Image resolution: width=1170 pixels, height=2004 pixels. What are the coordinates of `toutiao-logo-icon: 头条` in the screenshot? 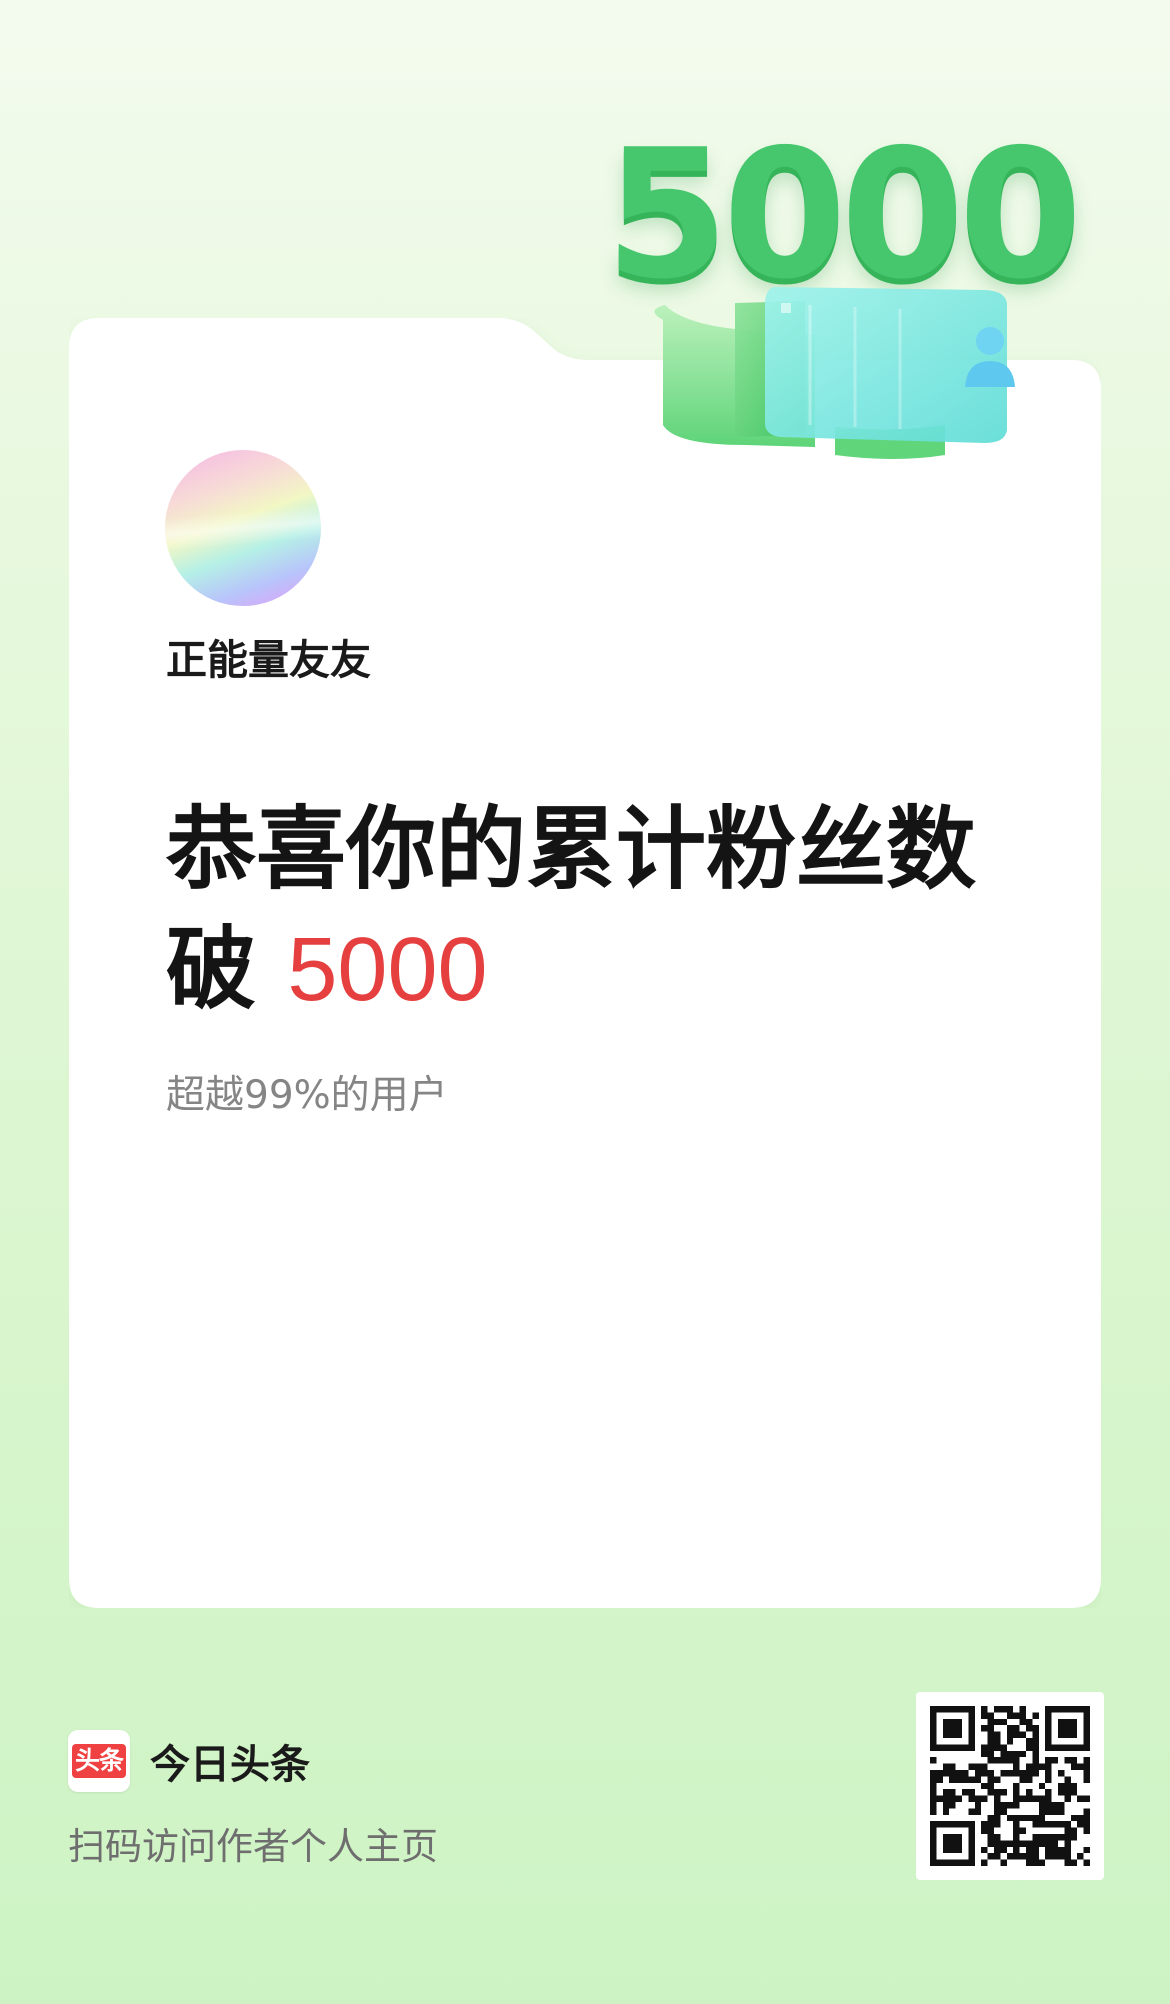 It's located at (99, 1761).